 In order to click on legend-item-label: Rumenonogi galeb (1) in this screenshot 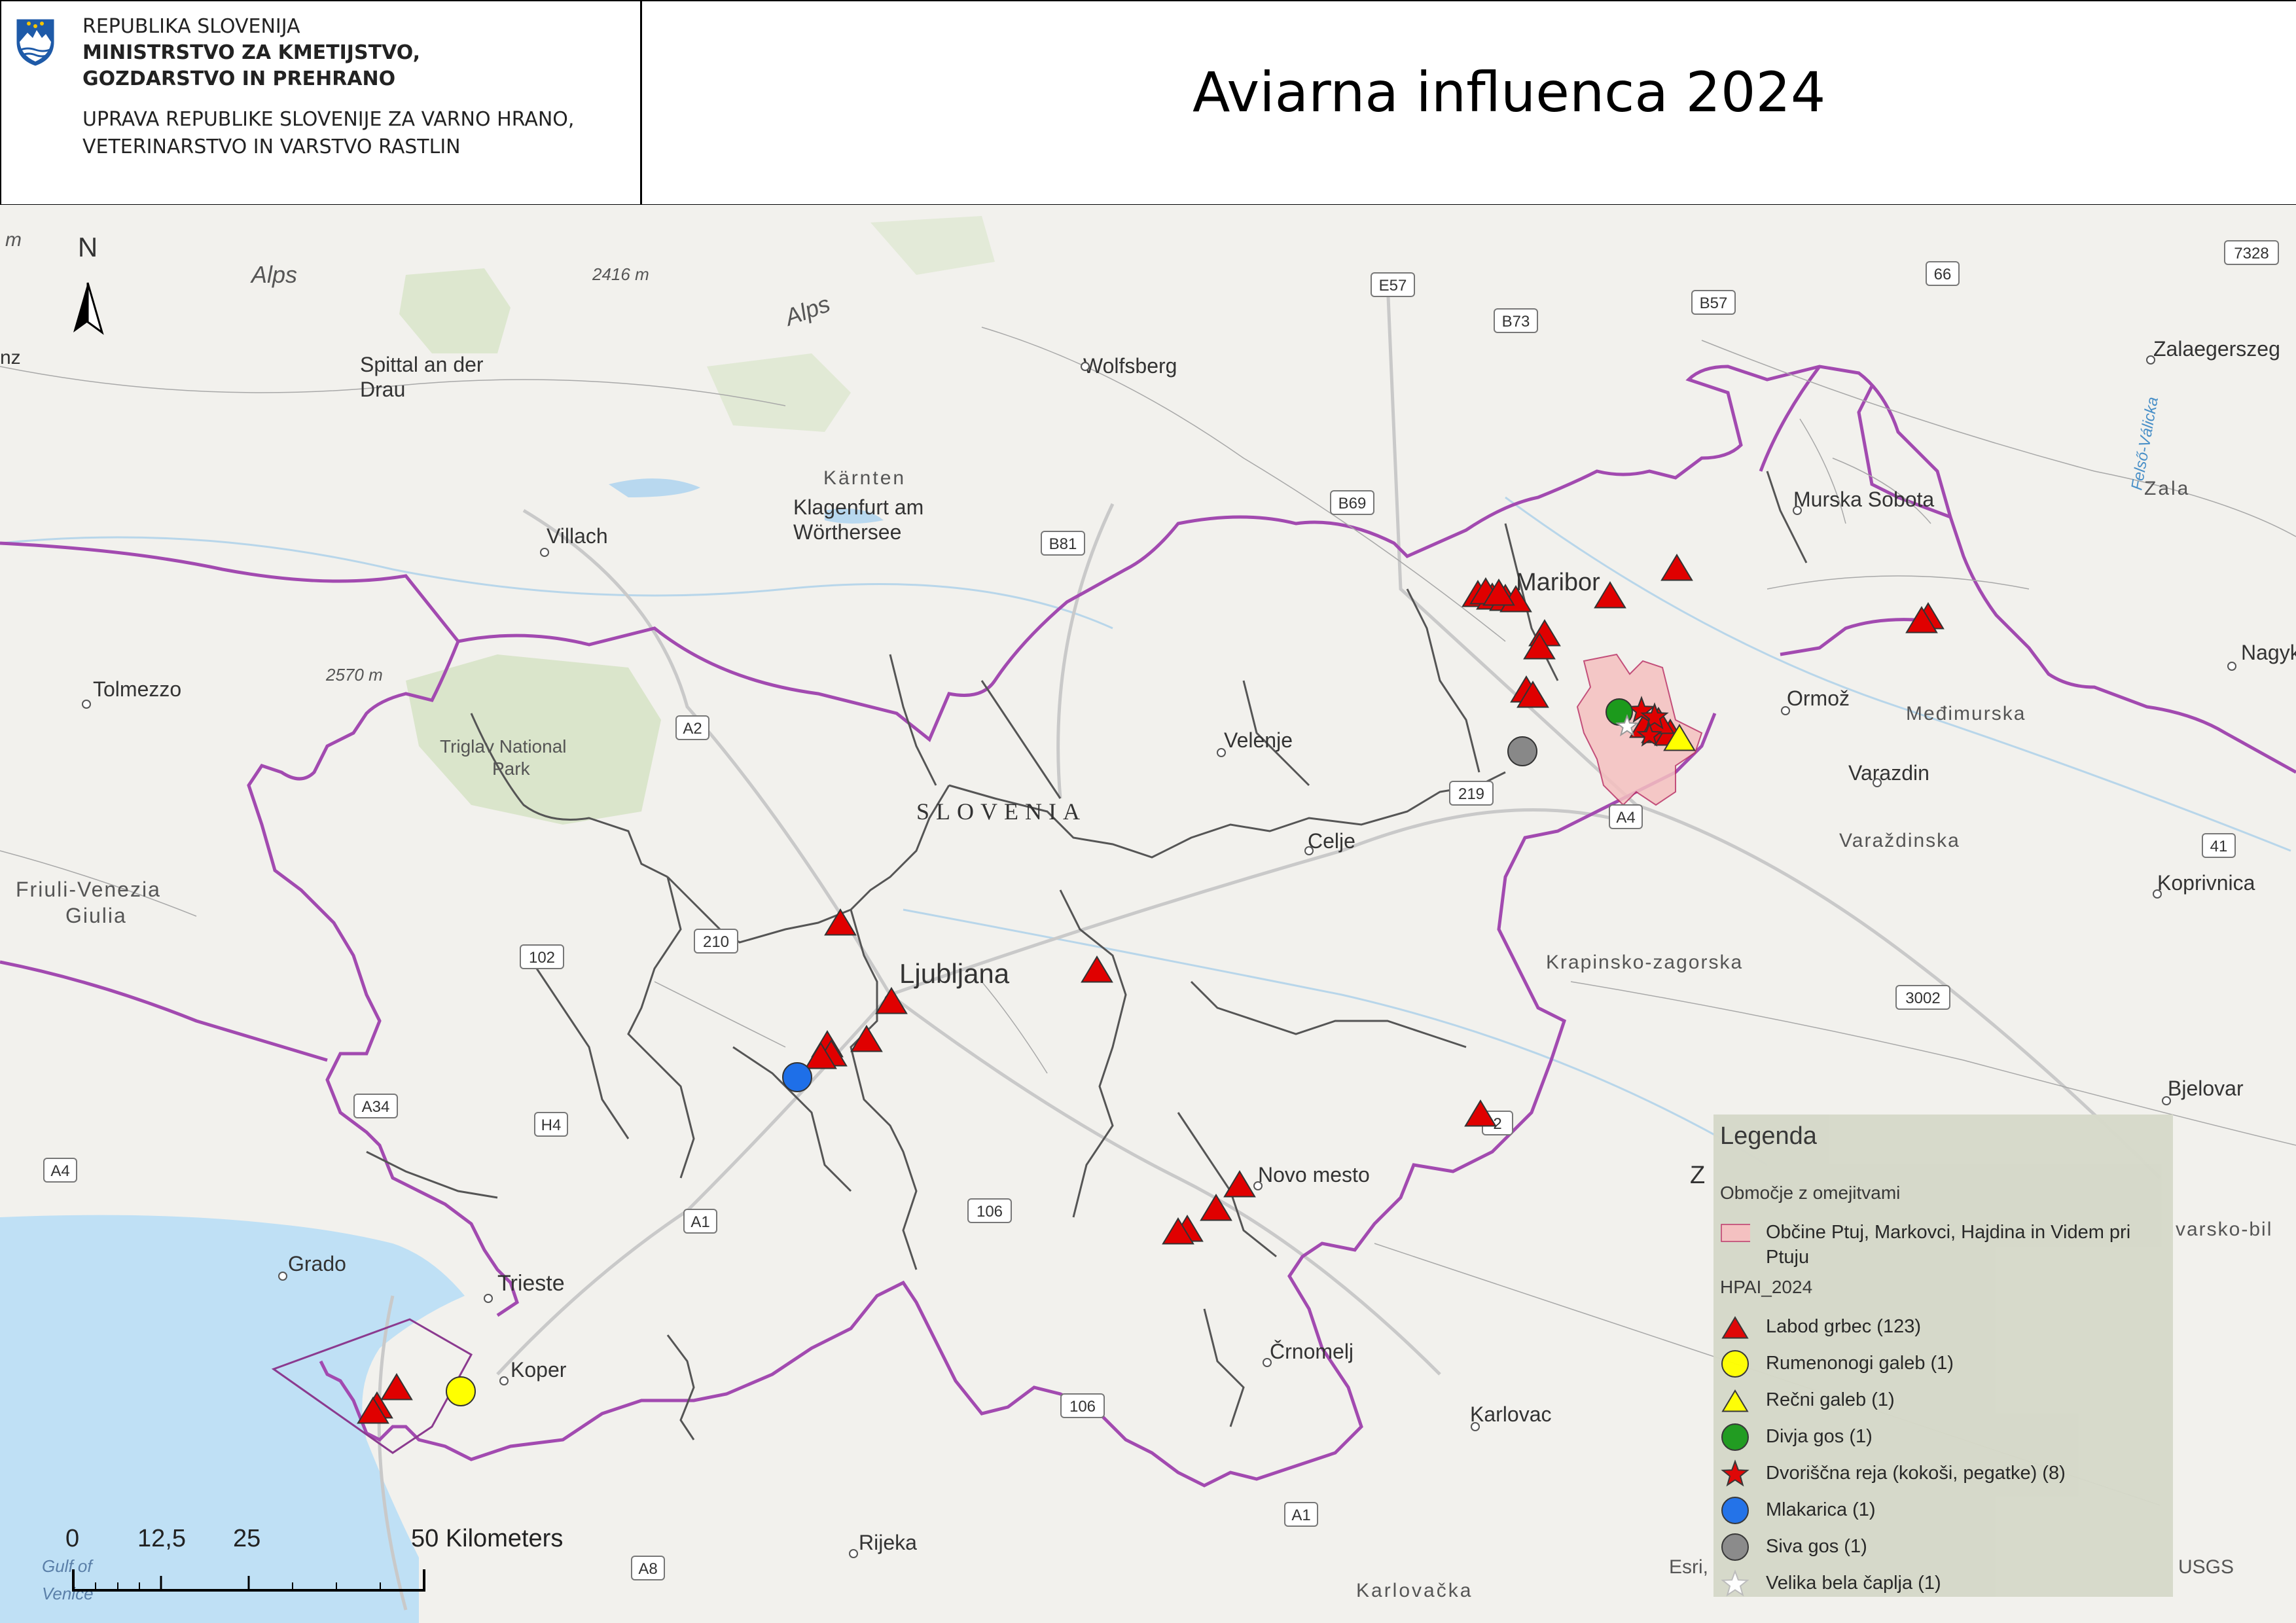, I will do `click(1860, 1363)`.